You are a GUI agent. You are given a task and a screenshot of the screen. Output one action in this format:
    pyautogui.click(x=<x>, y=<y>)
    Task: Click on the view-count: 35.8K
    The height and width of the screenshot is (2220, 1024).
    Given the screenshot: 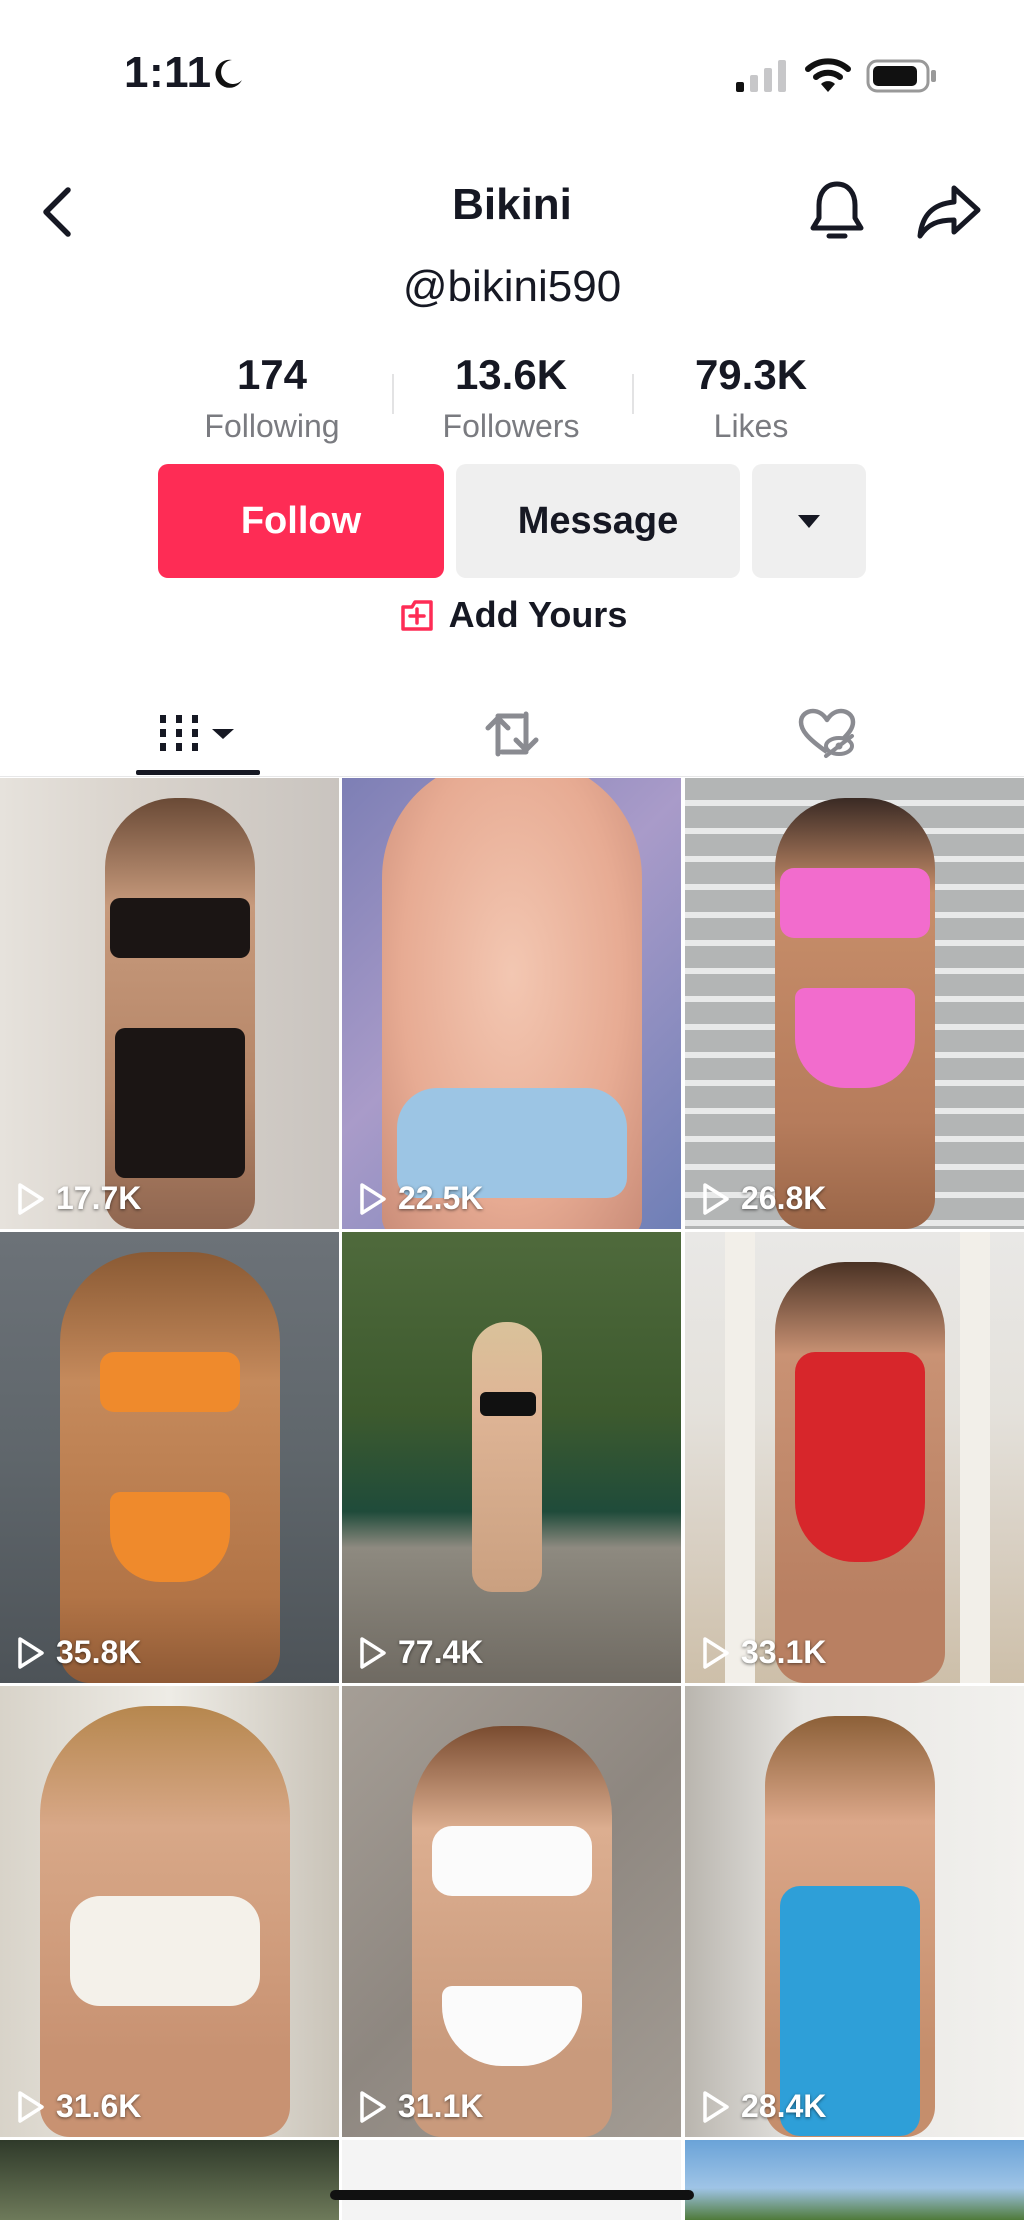 What is the action you would take?
    pyautogui.click(x=78, y=1652)
    